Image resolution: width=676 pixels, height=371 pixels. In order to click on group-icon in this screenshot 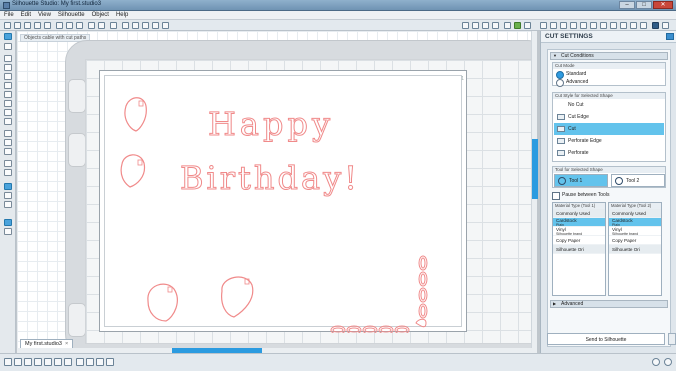, I will do `click(18, 362)`.